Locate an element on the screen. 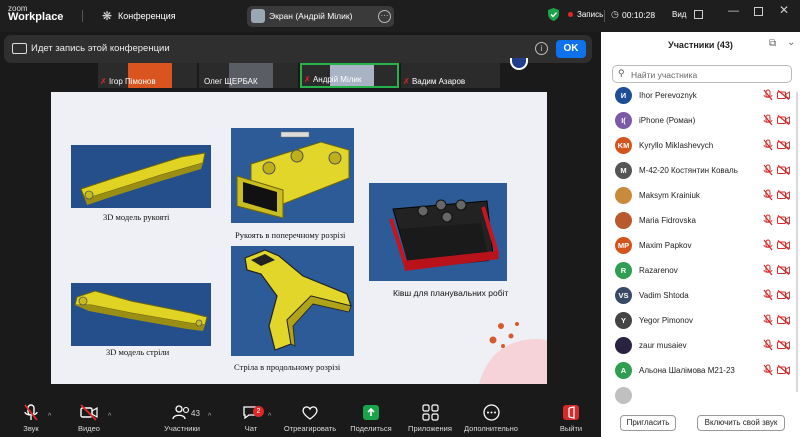  participant-row: M M-42-20 Костянтин Коваль is located at coordinates (698, 171).